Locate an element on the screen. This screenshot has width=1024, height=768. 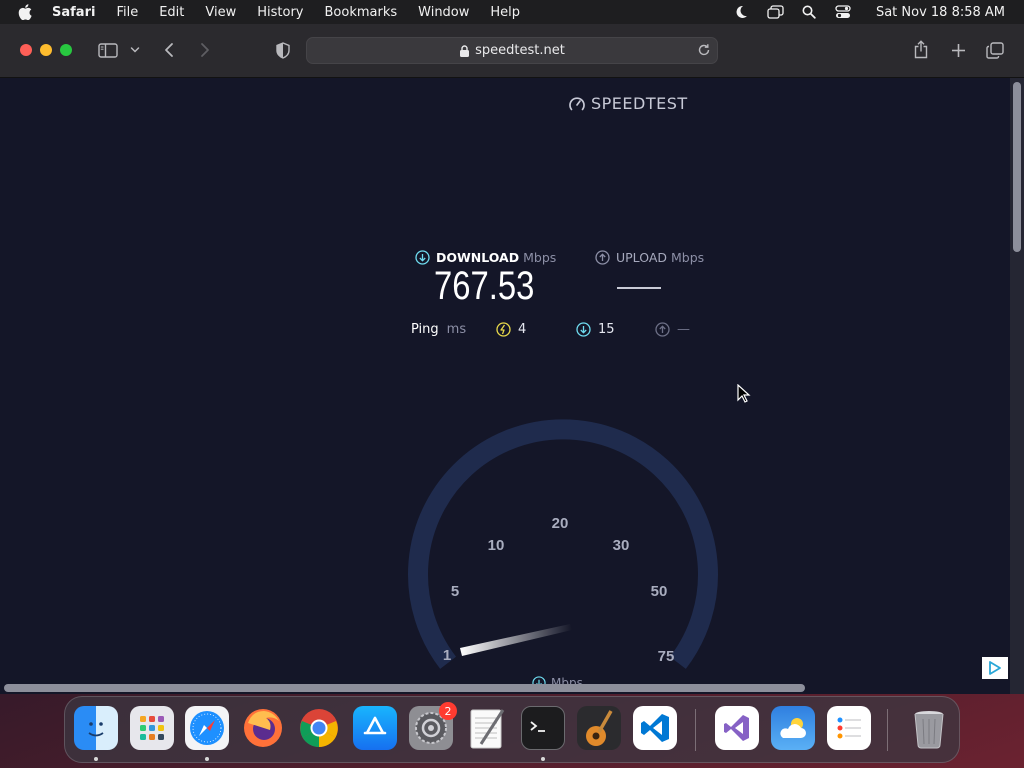
dock-finder-icon is located at coordinates (96, 728).